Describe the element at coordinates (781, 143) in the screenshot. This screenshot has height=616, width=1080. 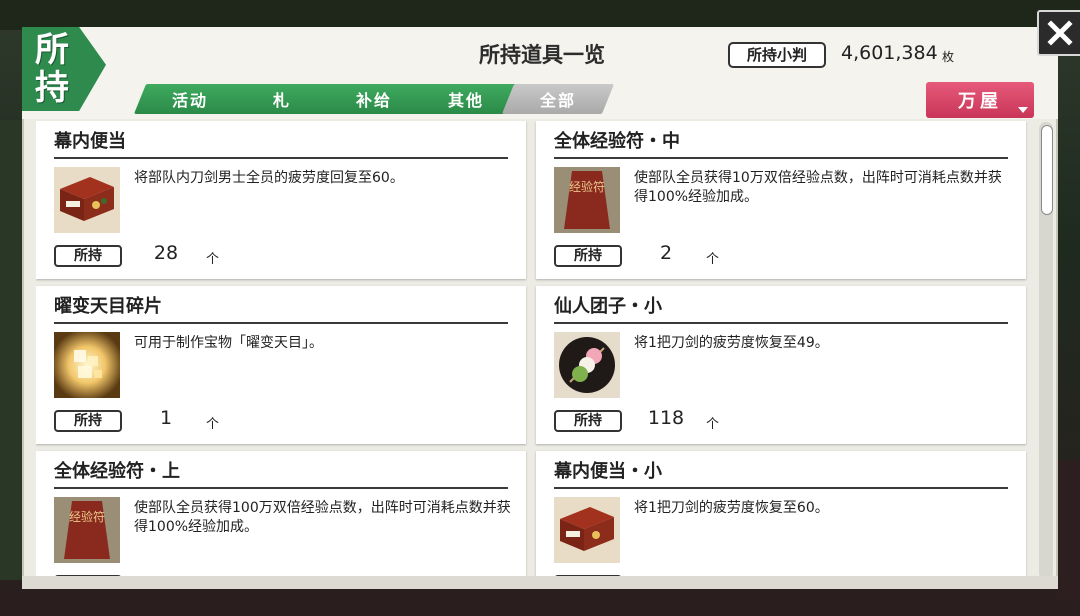
I see `item-name: 全体经验符・中` at that location.